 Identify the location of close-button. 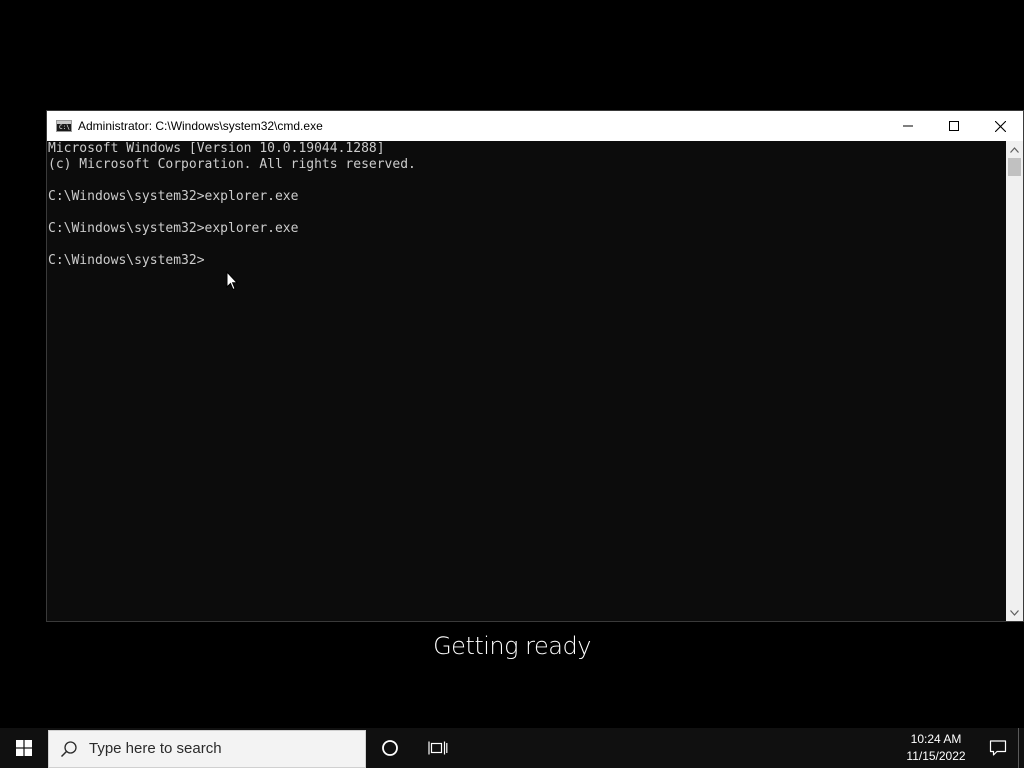
(1000, 126).